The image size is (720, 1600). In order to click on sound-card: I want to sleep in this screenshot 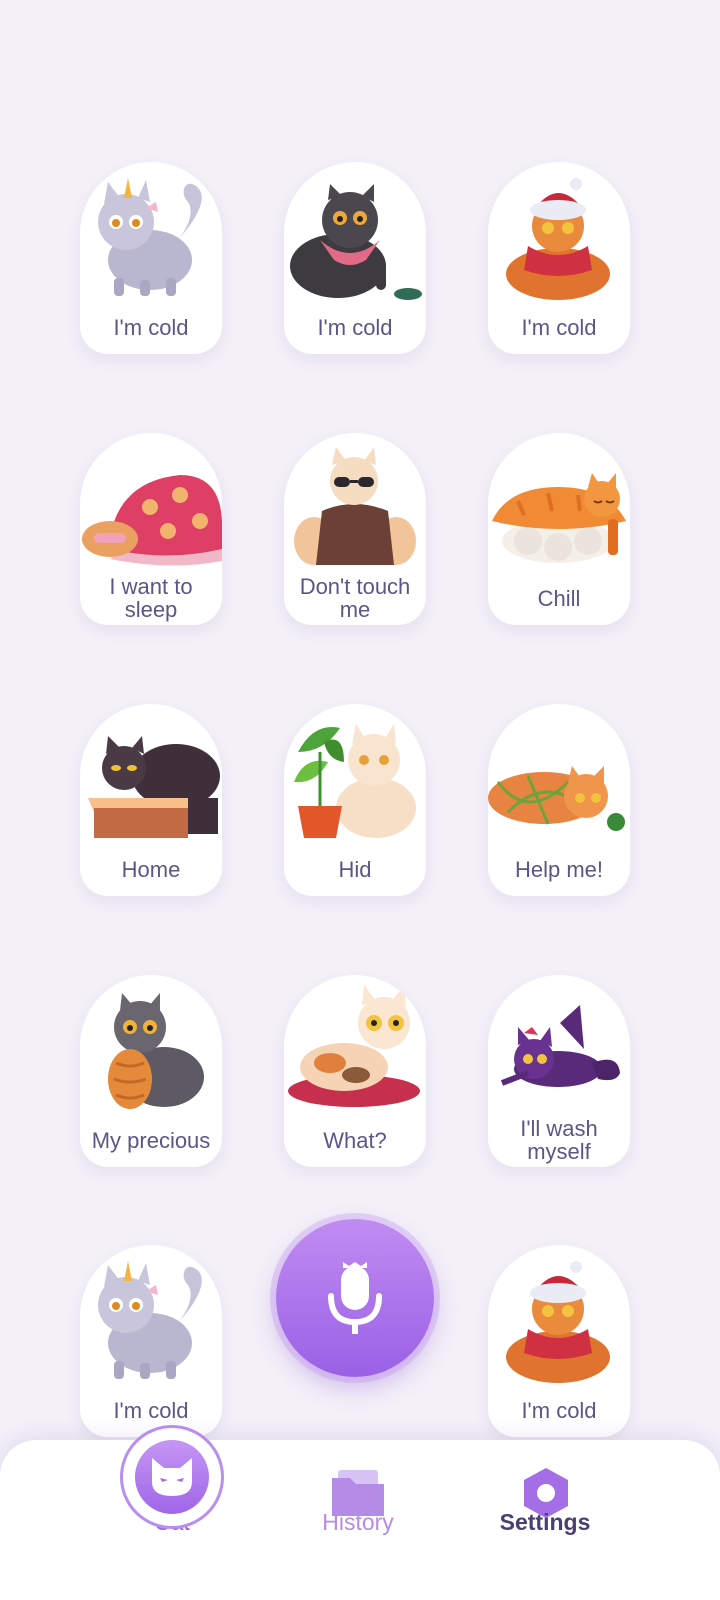, I will do `click(151, 529)`.